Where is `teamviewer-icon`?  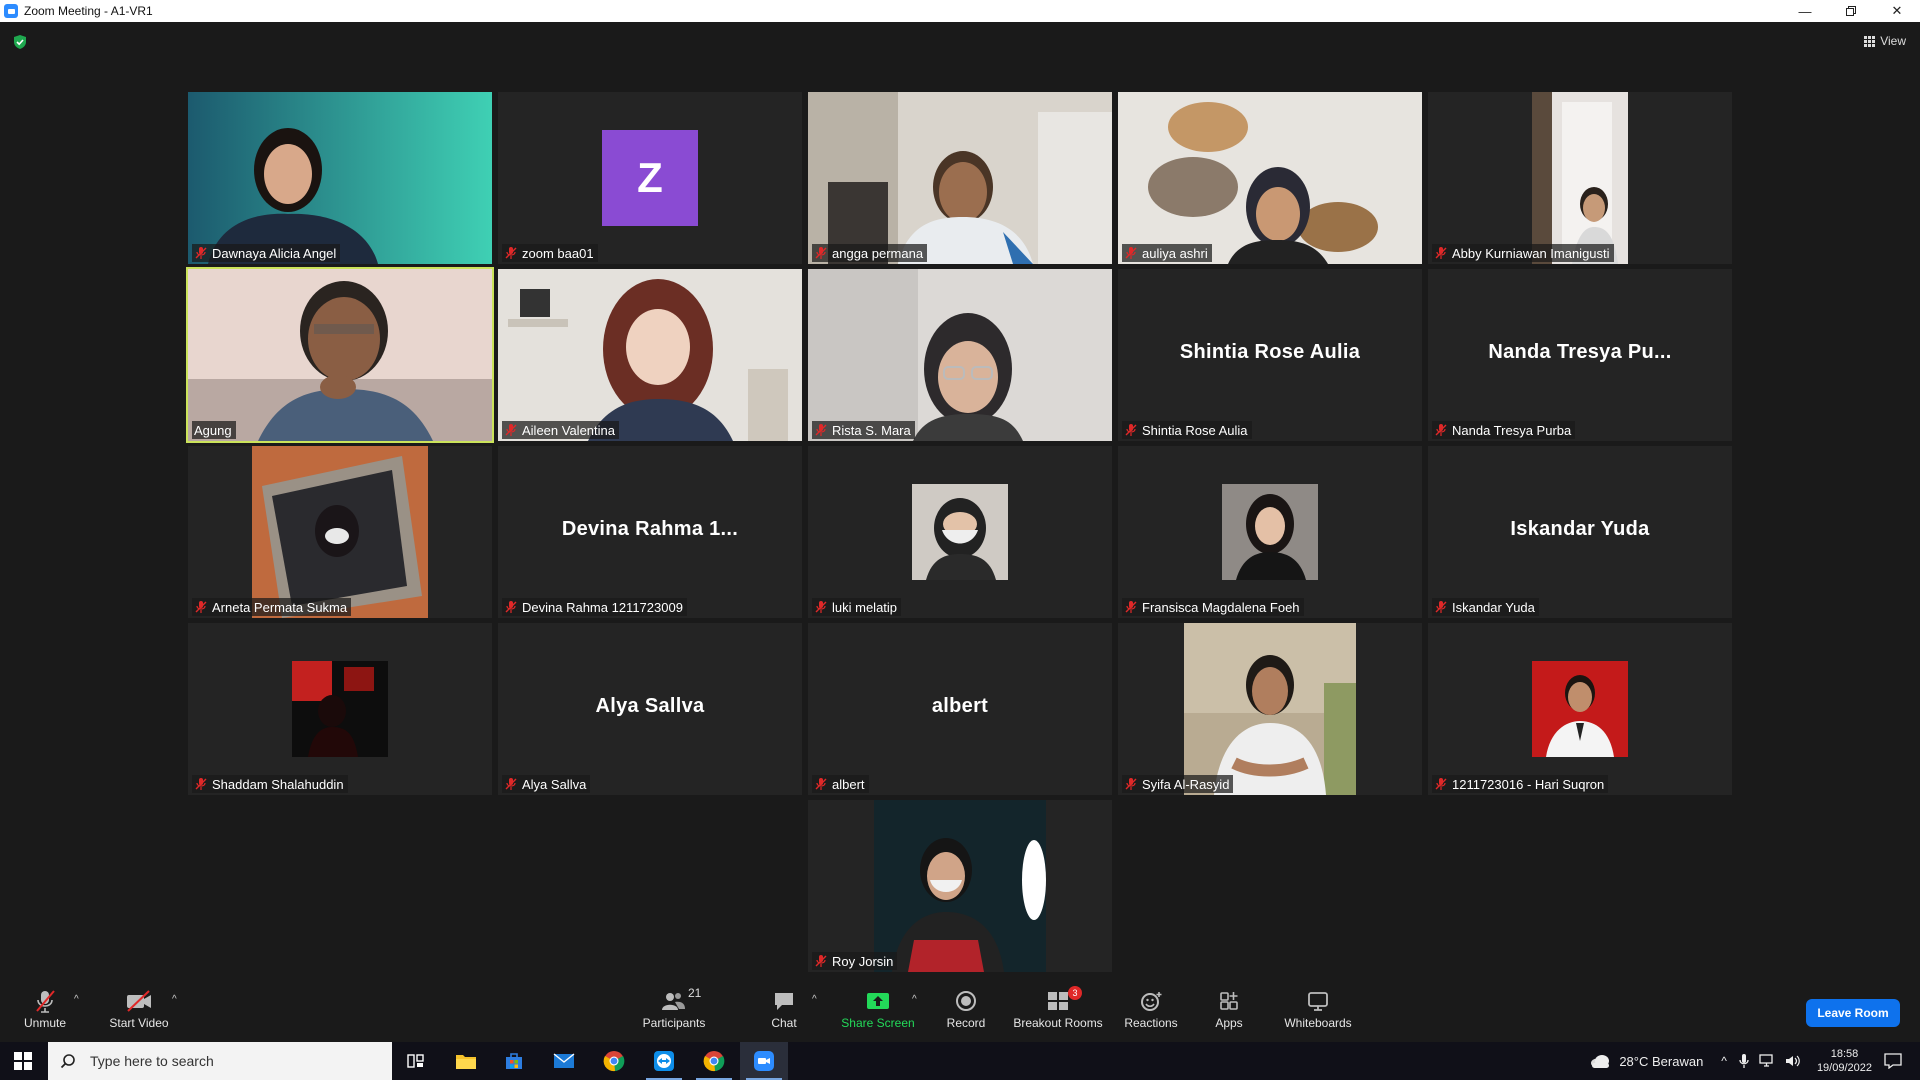 teamviewer-icon is located at coordinates (664, 1061).